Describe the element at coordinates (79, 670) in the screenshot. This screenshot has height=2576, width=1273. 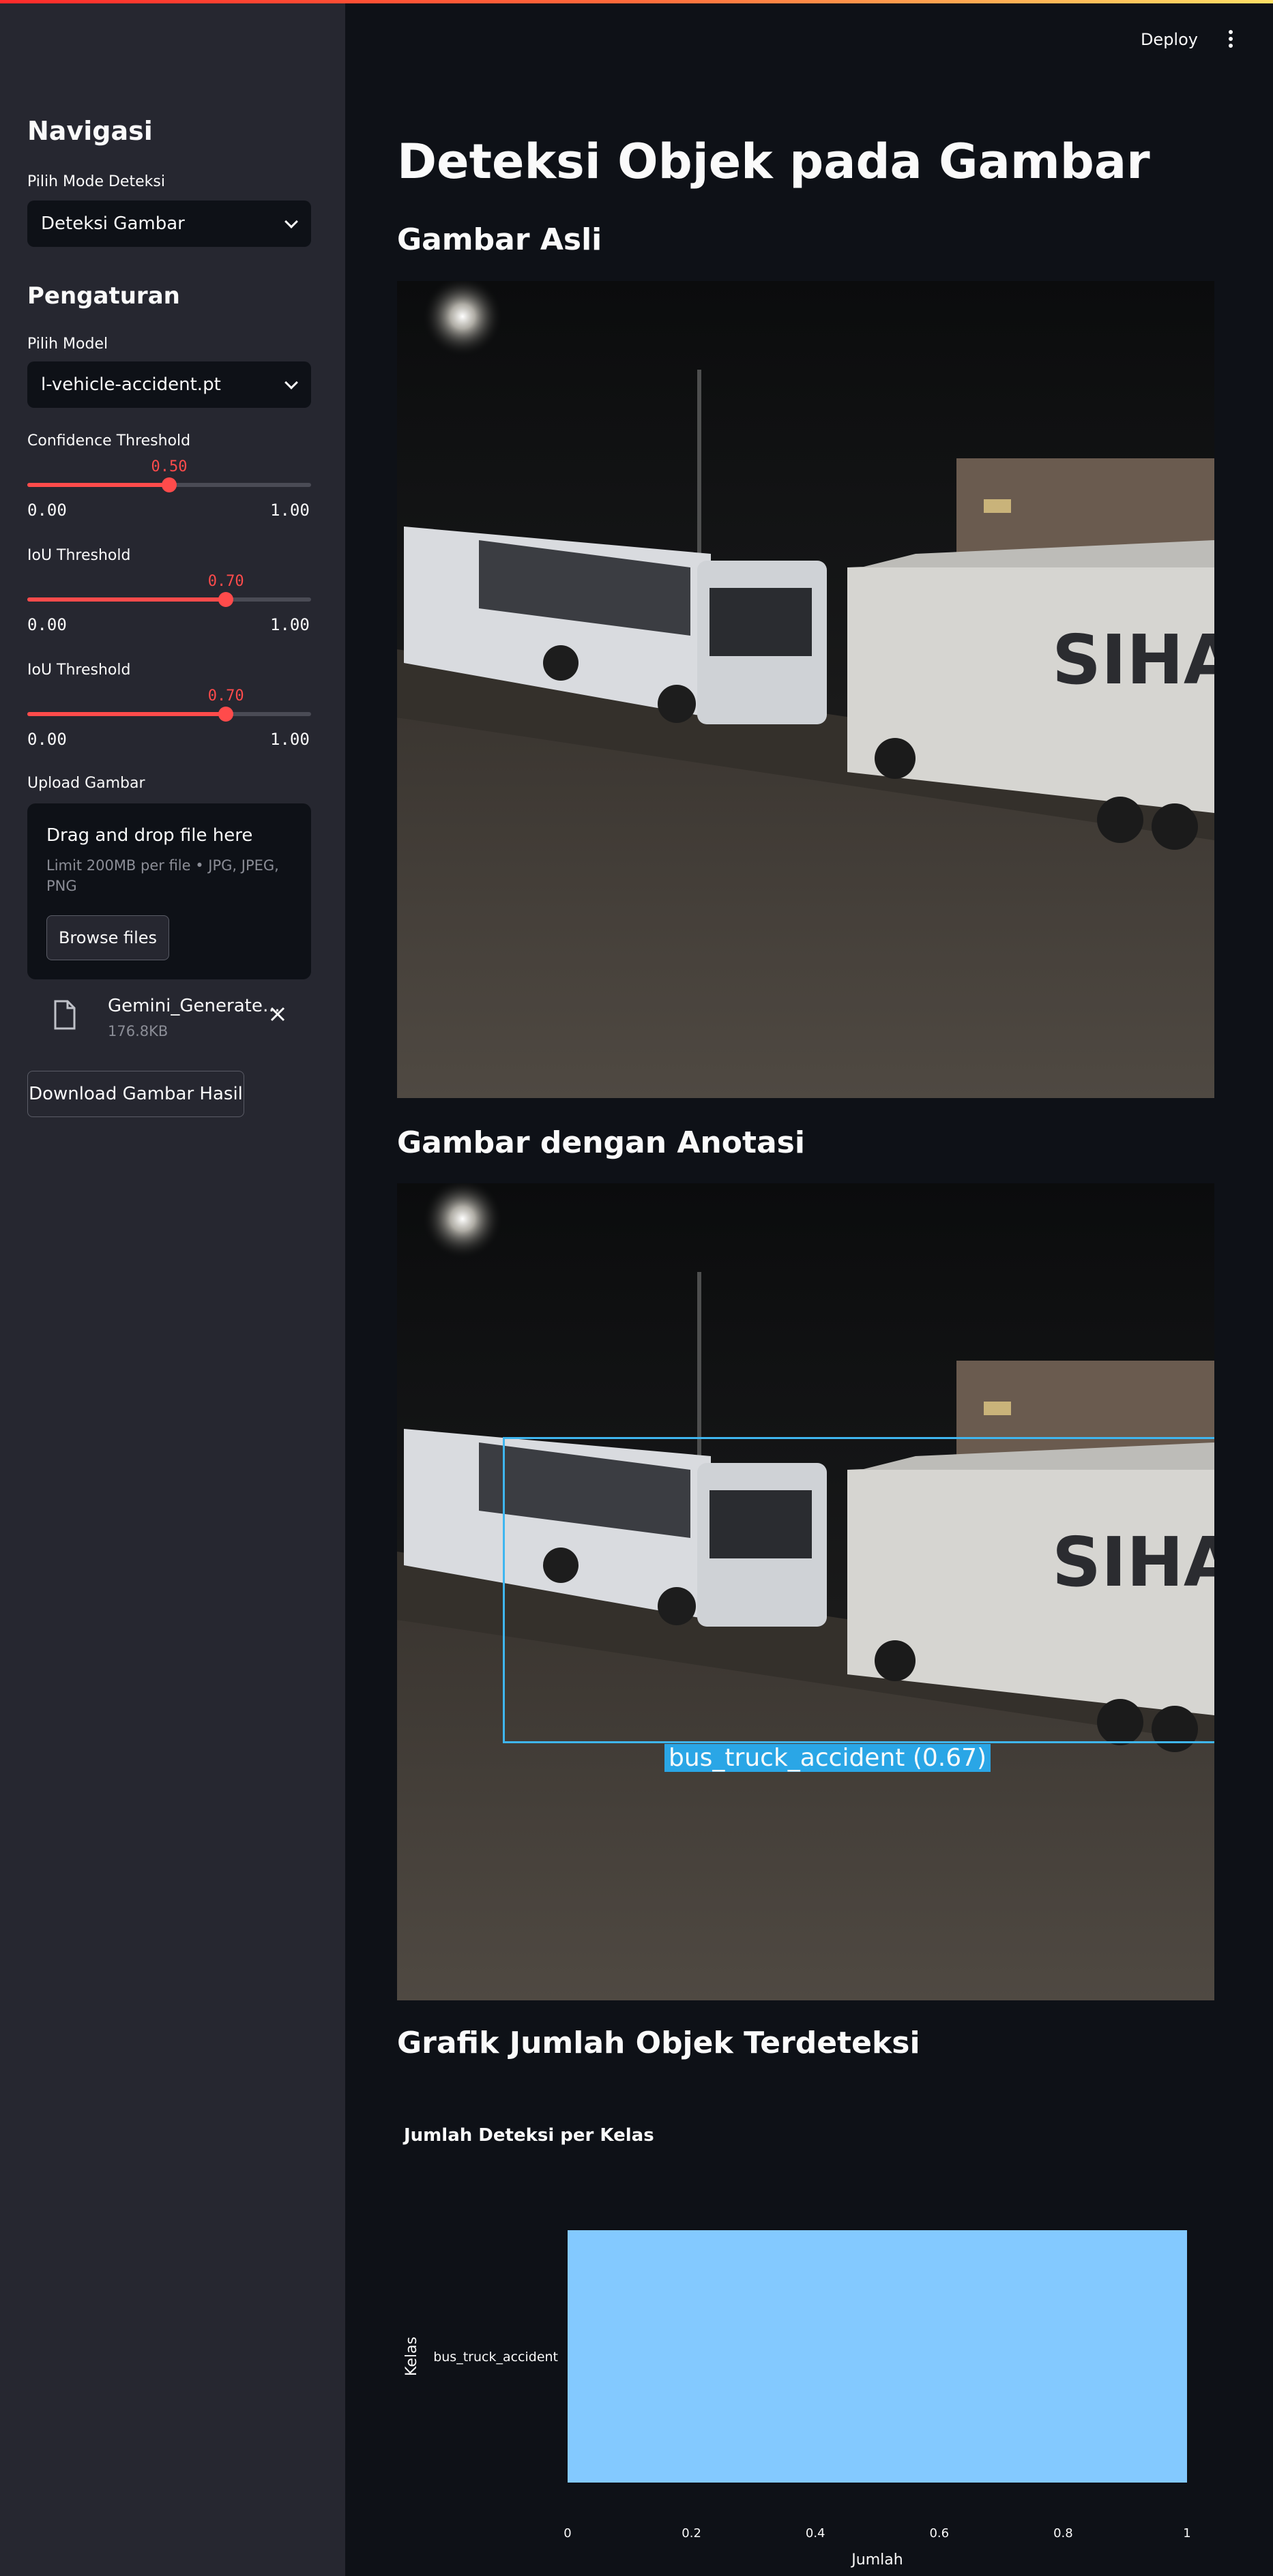
I see `iou-label-2: IoU Threshold` at that location.